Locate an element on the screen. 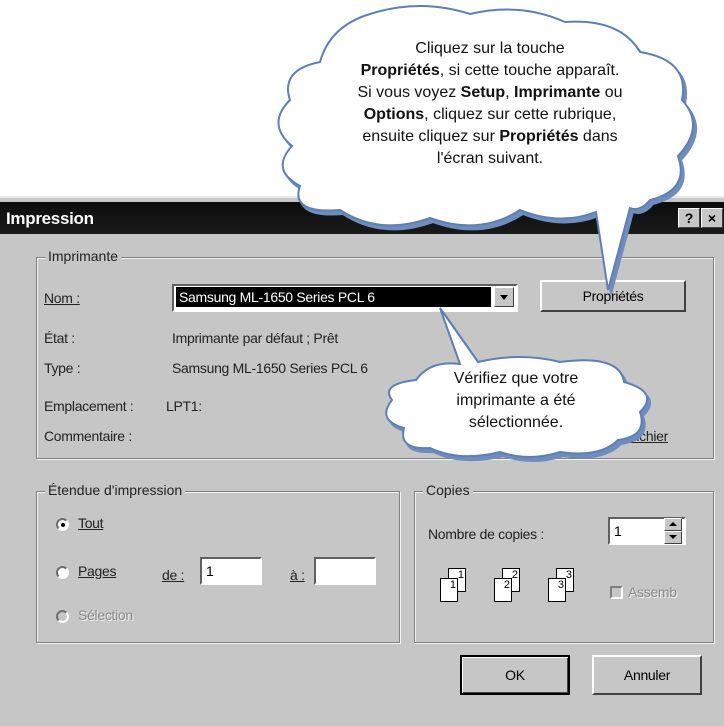 The image size is (724, 726). to-input is located at coordinates (345, 571).